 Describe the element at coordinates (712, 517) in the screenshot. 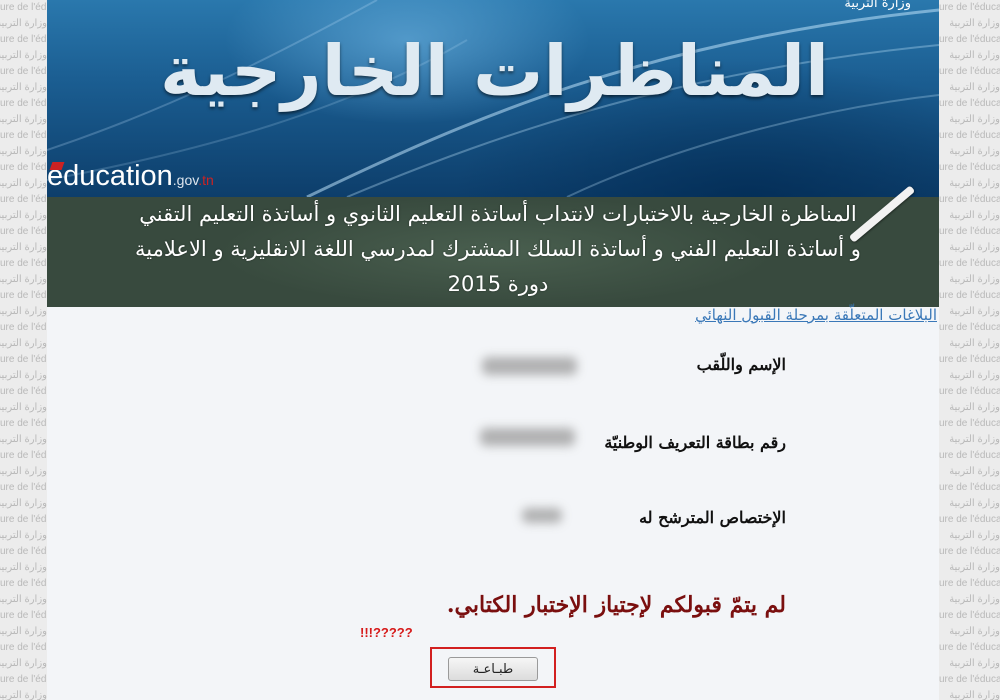

I see `specialty-label: الإختصاص المترشح له` at that location.